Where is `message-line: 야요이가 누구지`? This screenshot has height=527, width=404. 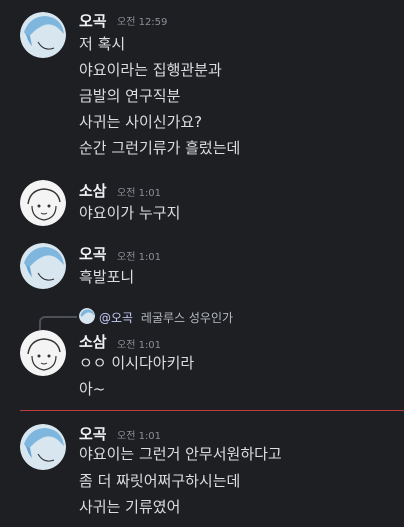 message-line: 야요이가 누구지 is located at coordinates (130, 213).